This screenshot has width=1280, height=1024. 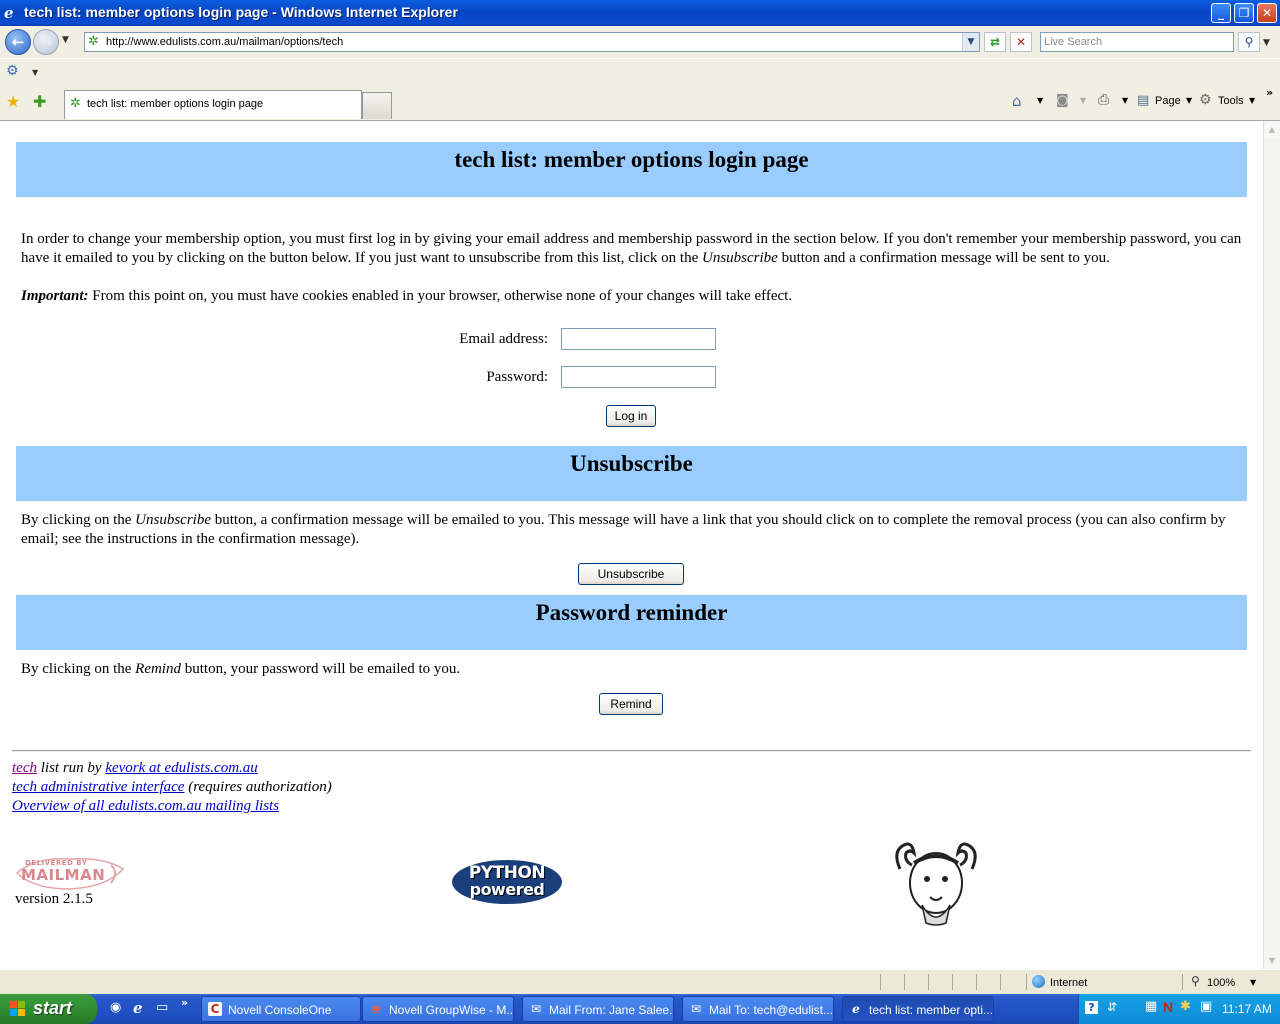 What do you see at coordinates (70, 873) in the screenshot?
I see `mailman-logo: DELIVERED BY MAILMAN` at bounding box center [70, 873].